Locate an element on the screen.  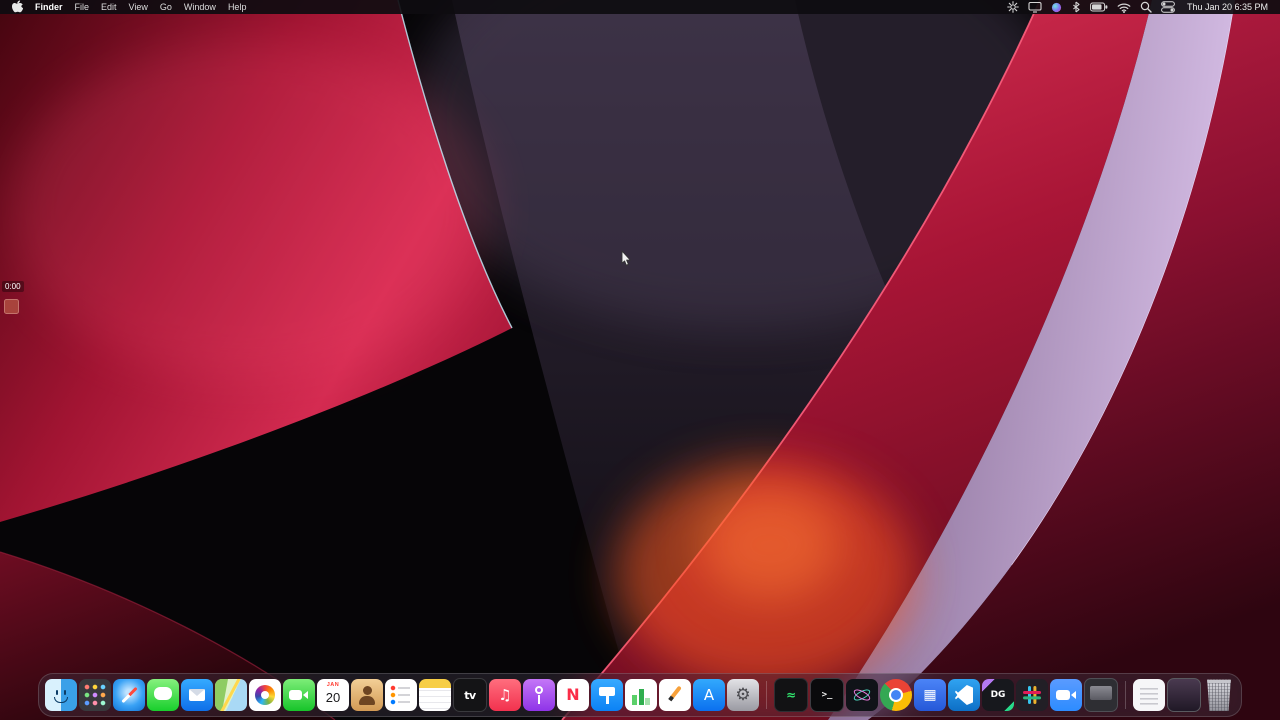
menu-view: View is located at coordinates (138, 7).